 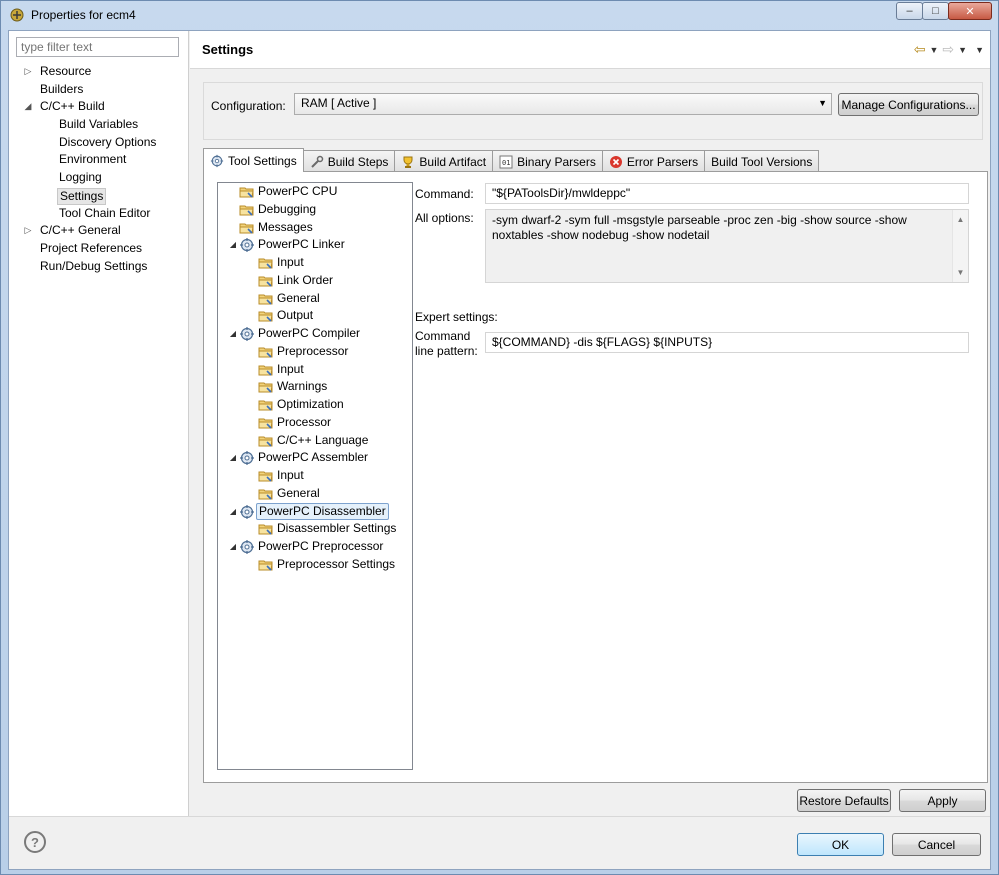 I want to click on tree-item-discovery-options: Discovery Options, so click(x=99, y=143).